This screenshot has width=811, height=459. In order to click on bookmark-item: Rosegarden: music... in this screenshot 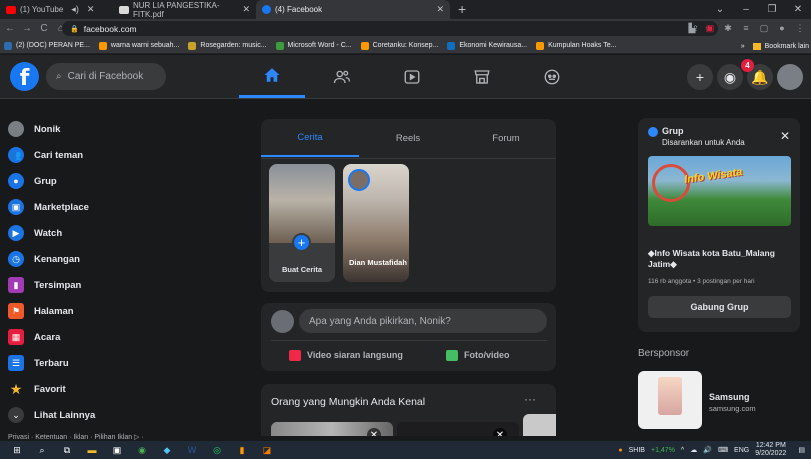, I will do `click(227, 45)`.